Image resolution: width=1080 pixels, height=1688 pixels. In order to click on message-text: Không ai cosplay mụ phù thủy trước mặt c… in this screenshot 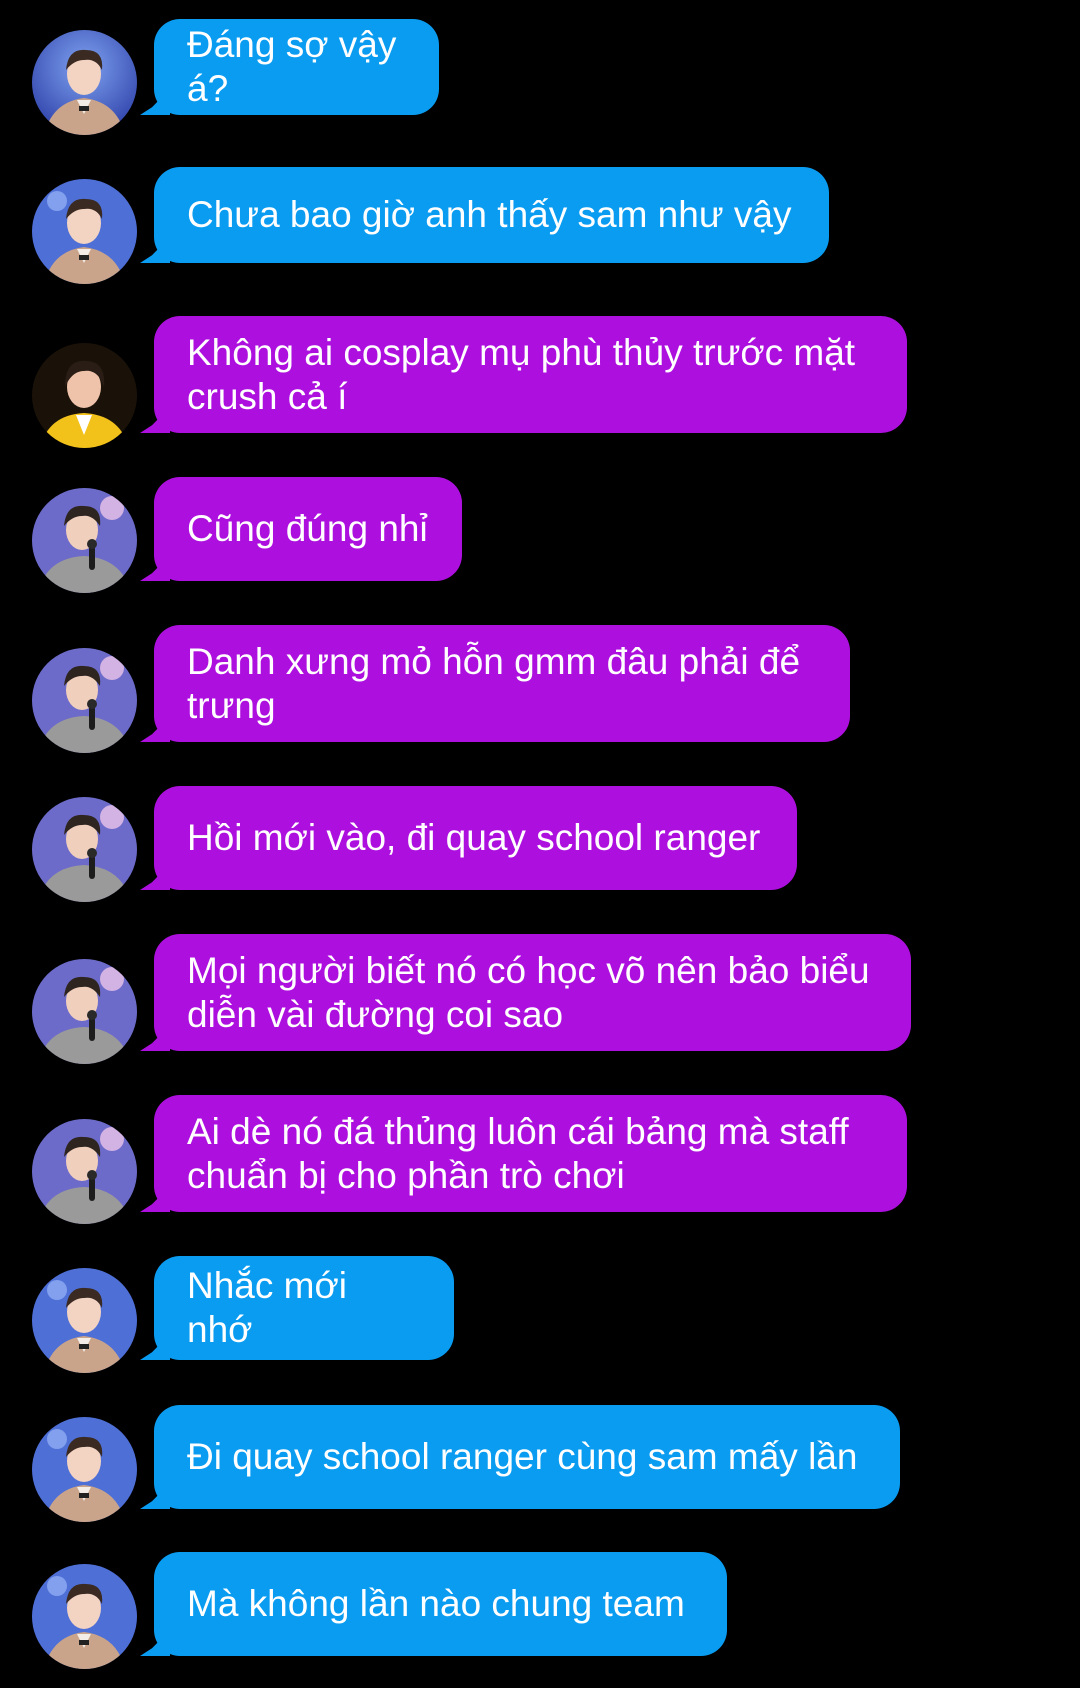, I will do `click(521, 374)`.